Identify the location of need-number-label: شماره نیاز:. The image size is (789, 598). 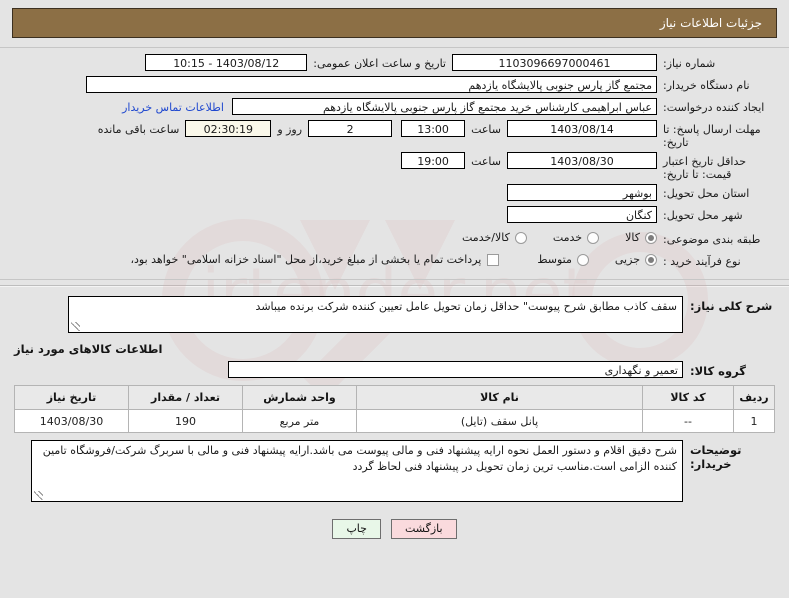
(689, 63).